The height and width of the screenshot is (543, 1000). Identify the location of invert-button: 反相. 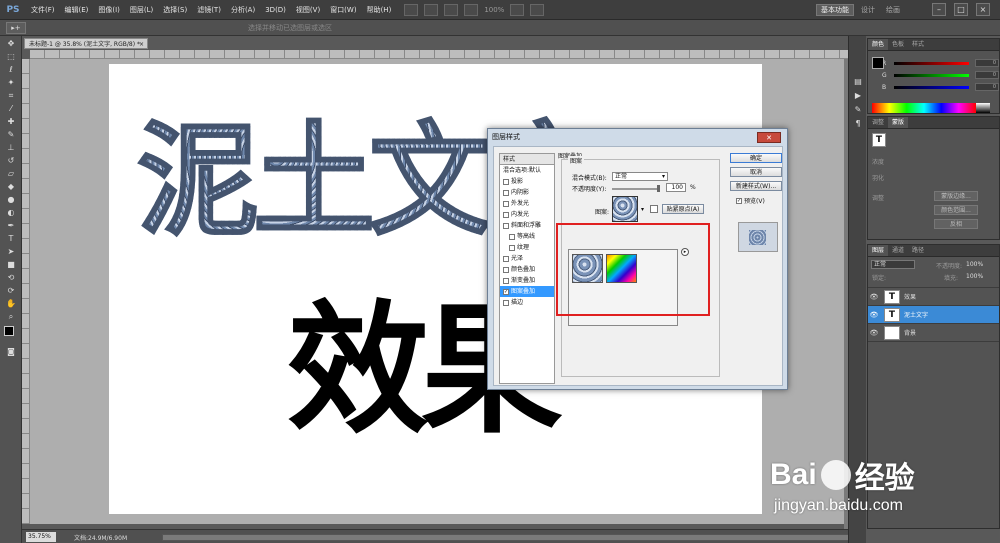
(956, 224).